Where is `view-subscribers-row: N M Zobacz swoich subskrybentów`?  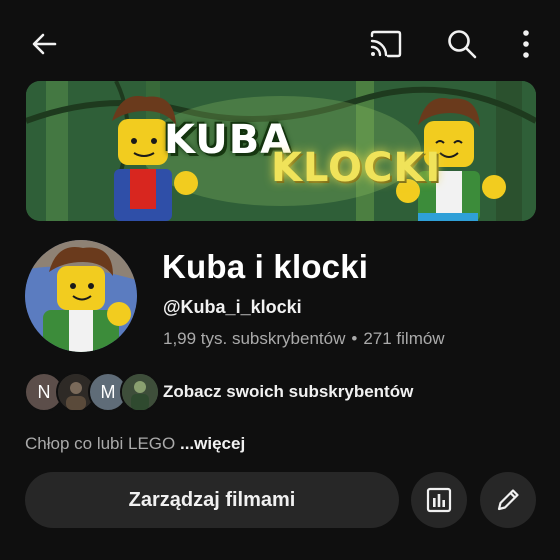
view-subscribers-row: N M Zobacz swoich subskrybentów is located at coordinates (234, 392).